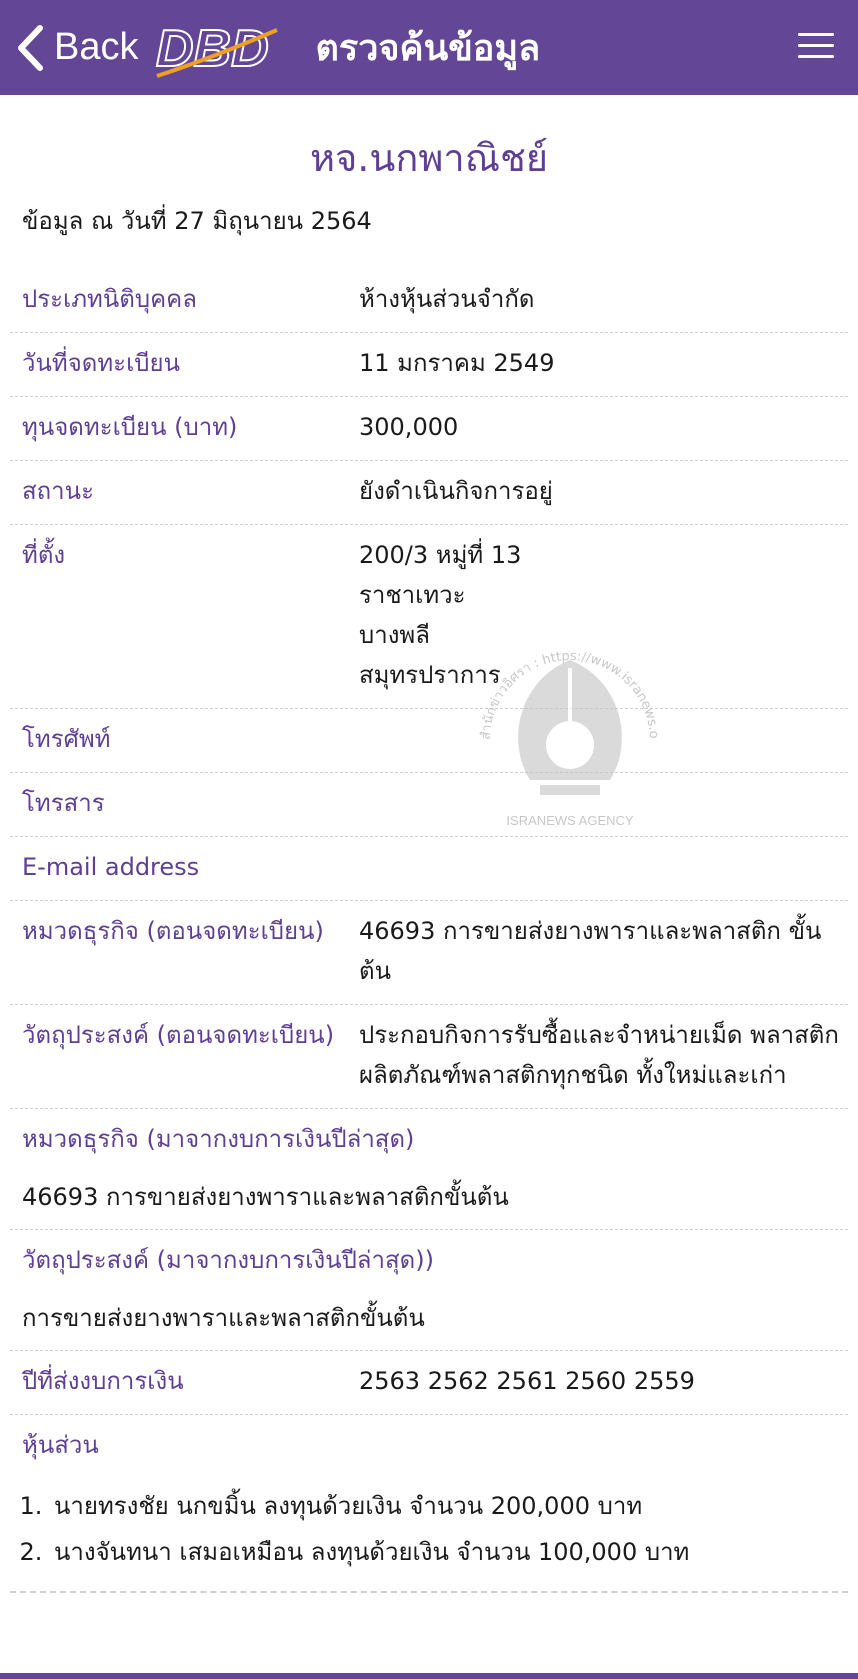  I want to click on field-label: โทรศัพท์, so click(66, 739).